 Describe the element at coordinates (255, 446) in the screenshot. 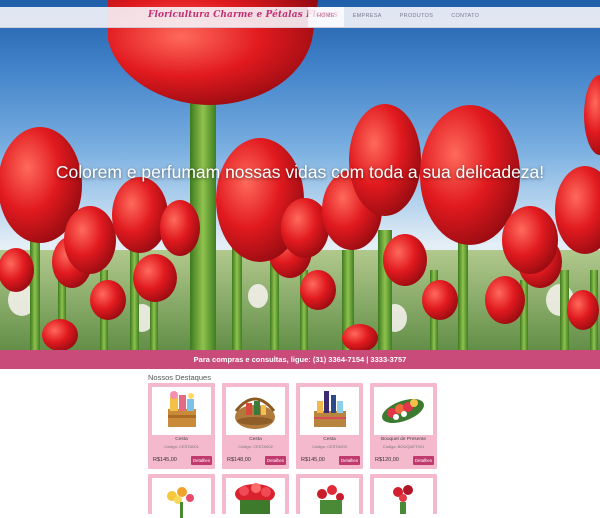

I see `product-code: Código: CESTA002` at that location.